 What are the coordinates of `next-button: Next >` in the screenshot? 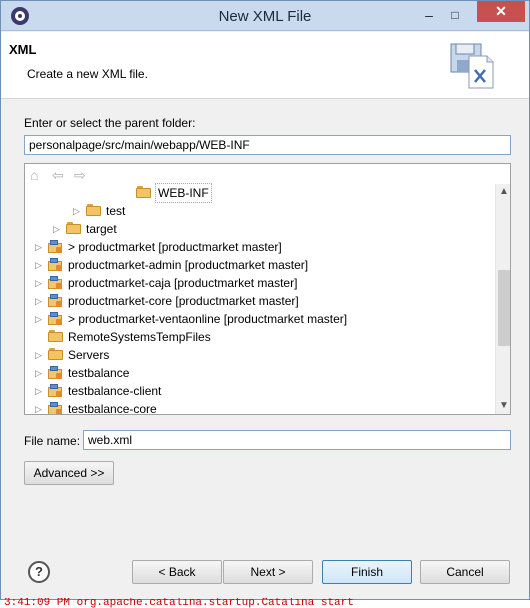 It's located at (268, 572).